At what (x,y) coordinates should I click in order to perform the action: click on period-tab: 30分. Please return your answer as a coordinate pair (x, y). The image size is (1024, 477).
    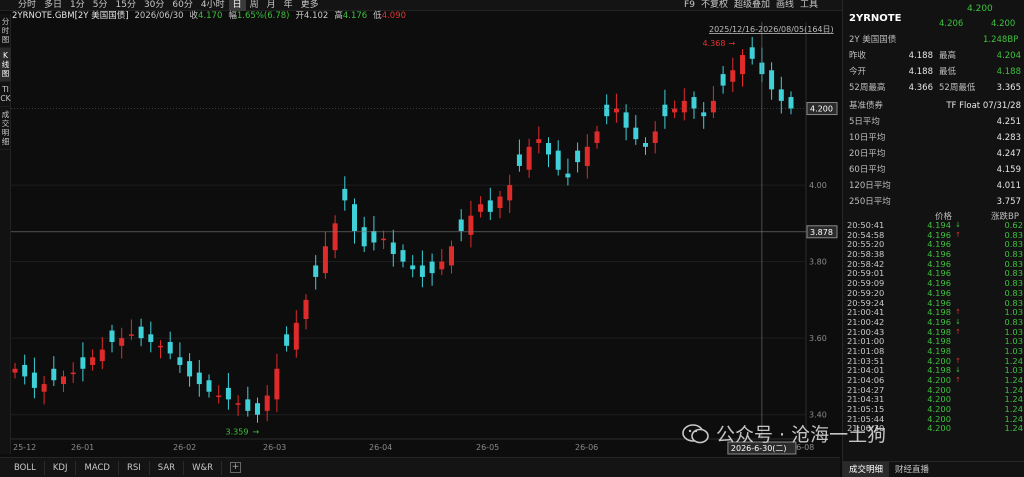
    Looking at the image, I should click on (154, 5).